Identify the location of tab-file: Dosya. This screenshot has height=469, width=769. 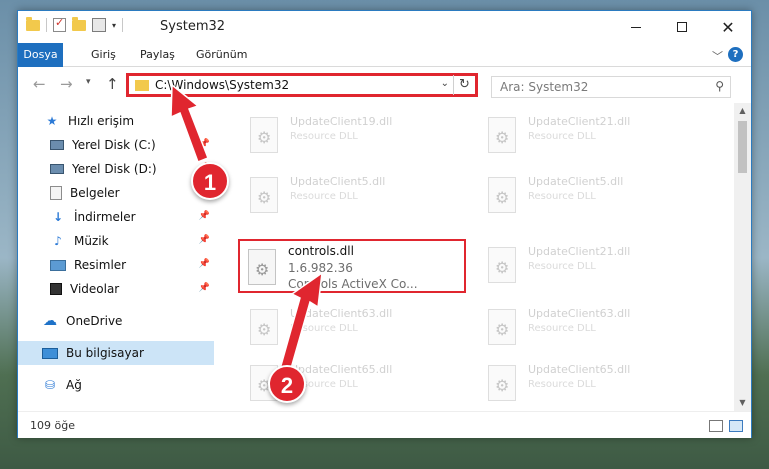
(40, 55).